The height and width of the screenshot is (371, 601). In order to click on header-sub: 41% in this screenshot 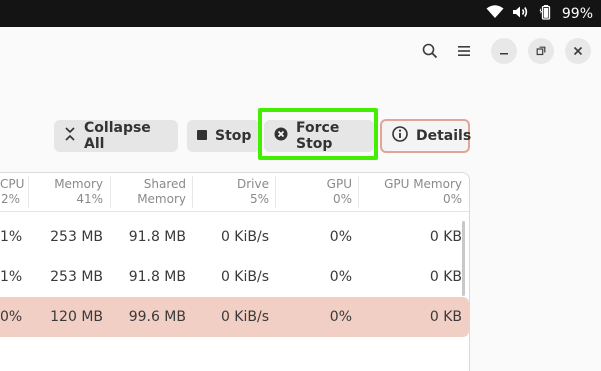, I will do `click(89, 199)`.